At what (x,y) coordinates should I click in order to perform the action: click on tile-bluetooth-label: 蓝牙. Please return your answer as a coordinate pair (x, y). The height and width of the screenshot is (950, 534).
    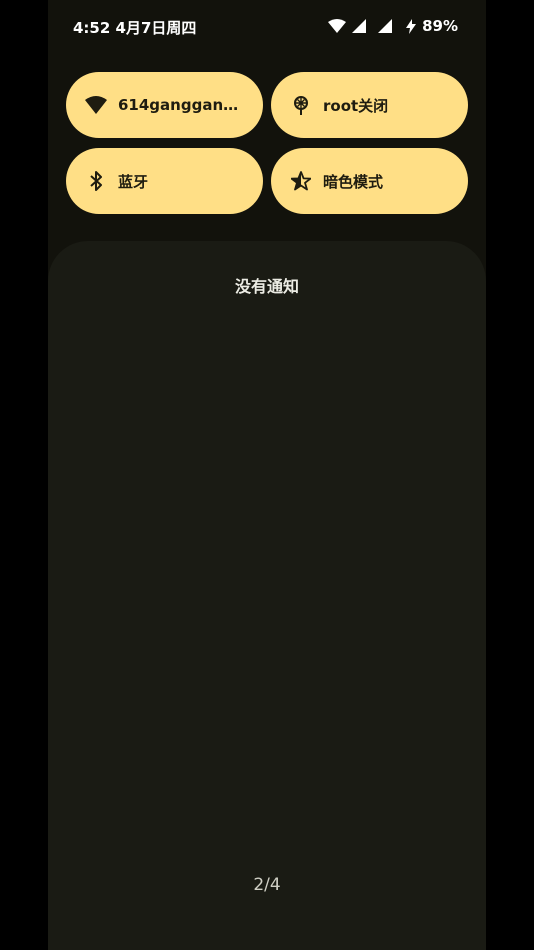
    Looking at the image, I should click on (133, 181).